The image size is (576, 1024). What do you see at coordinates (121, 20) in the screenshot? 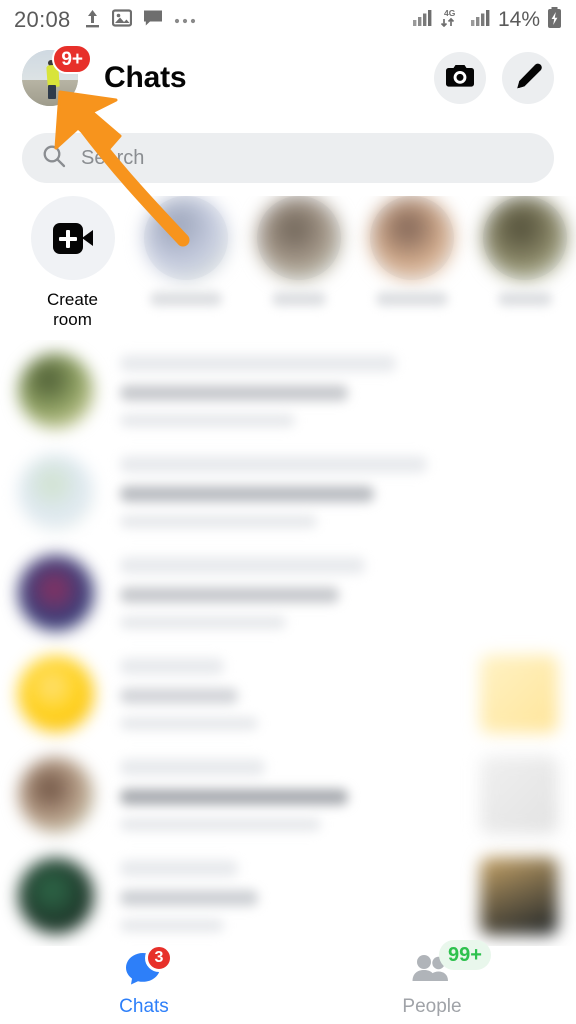
I see `image-icon` at bounding box center [121, 20].